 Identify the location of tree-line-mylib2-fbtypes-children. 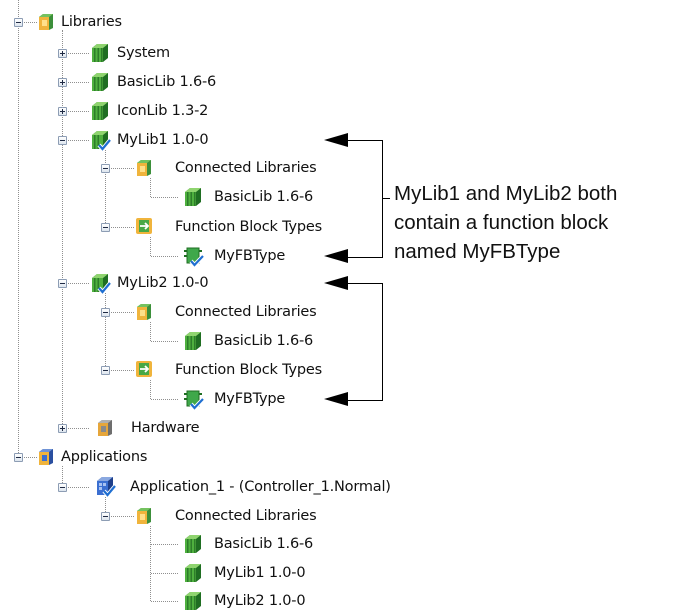
(150, 389).